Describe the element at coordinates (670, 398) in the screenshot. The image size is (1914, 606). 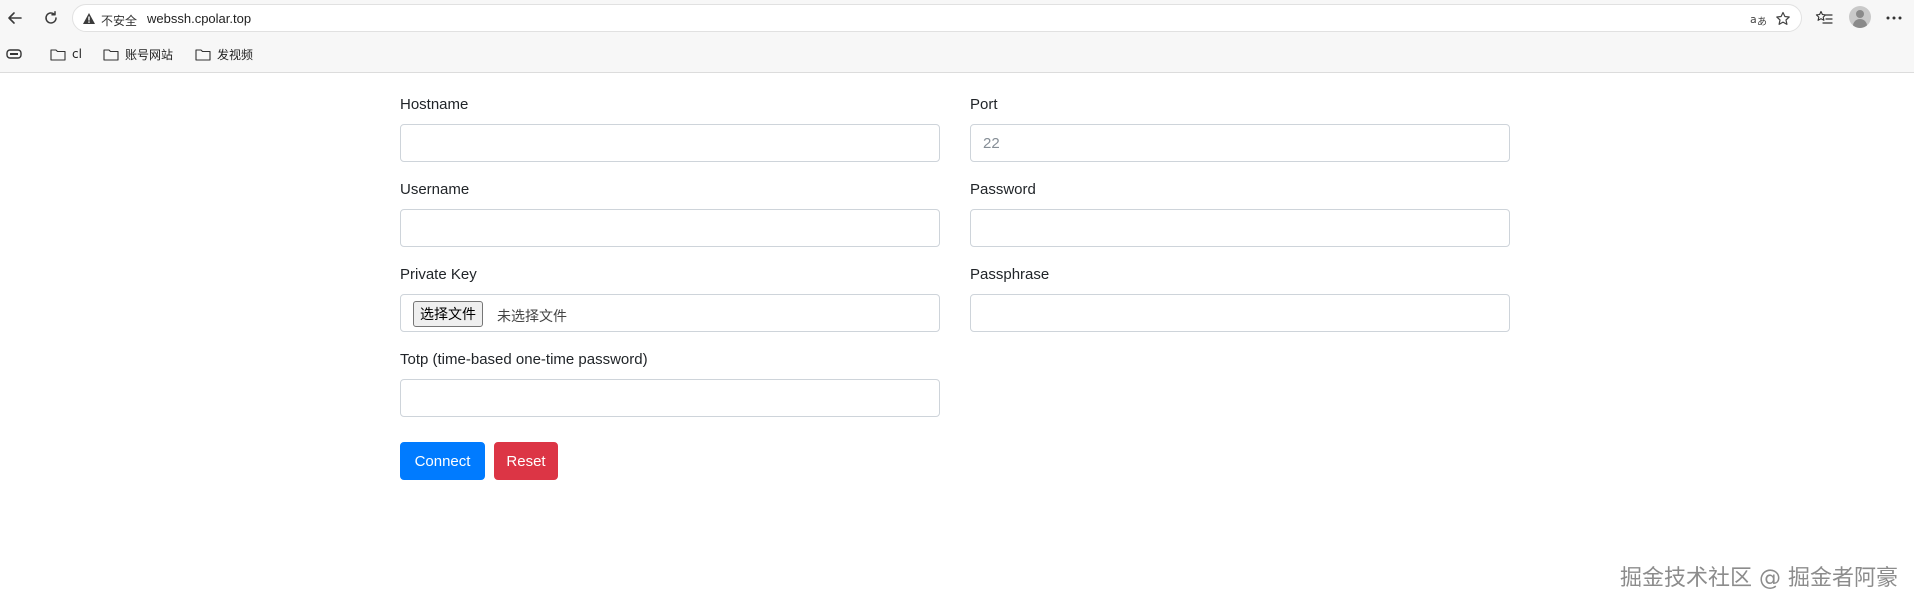
I see `totp-input` at that location.